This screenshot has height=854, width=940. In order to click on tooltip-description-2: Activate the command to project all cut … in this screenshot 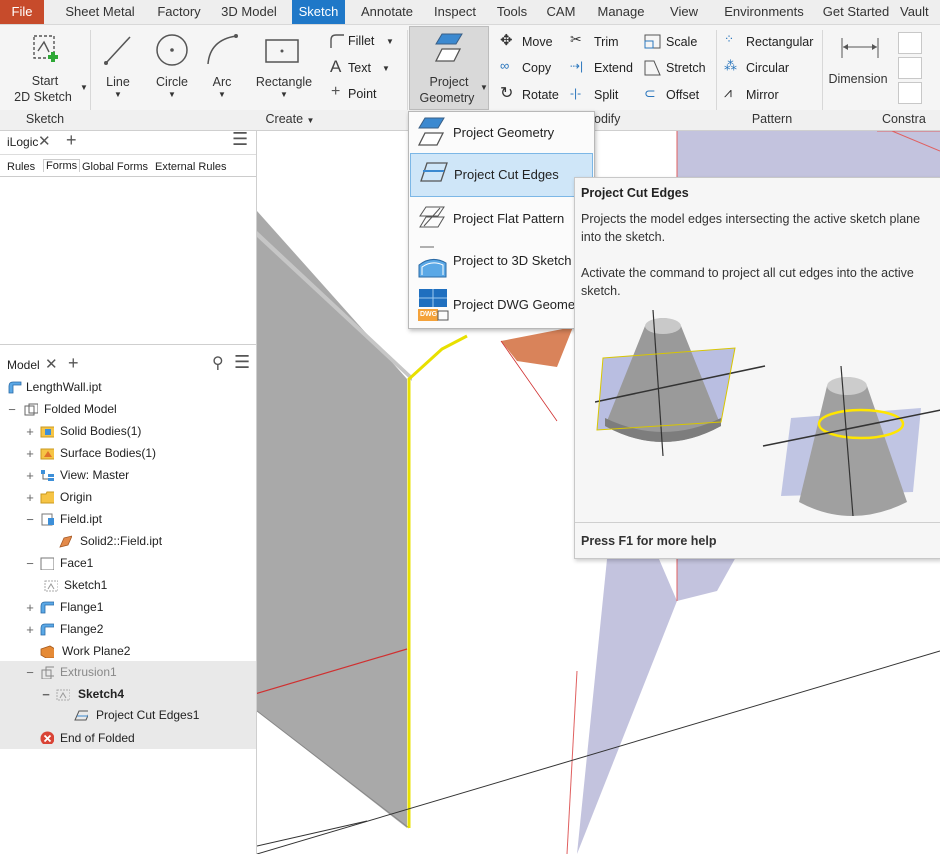, I will do `click(747, 282)`.